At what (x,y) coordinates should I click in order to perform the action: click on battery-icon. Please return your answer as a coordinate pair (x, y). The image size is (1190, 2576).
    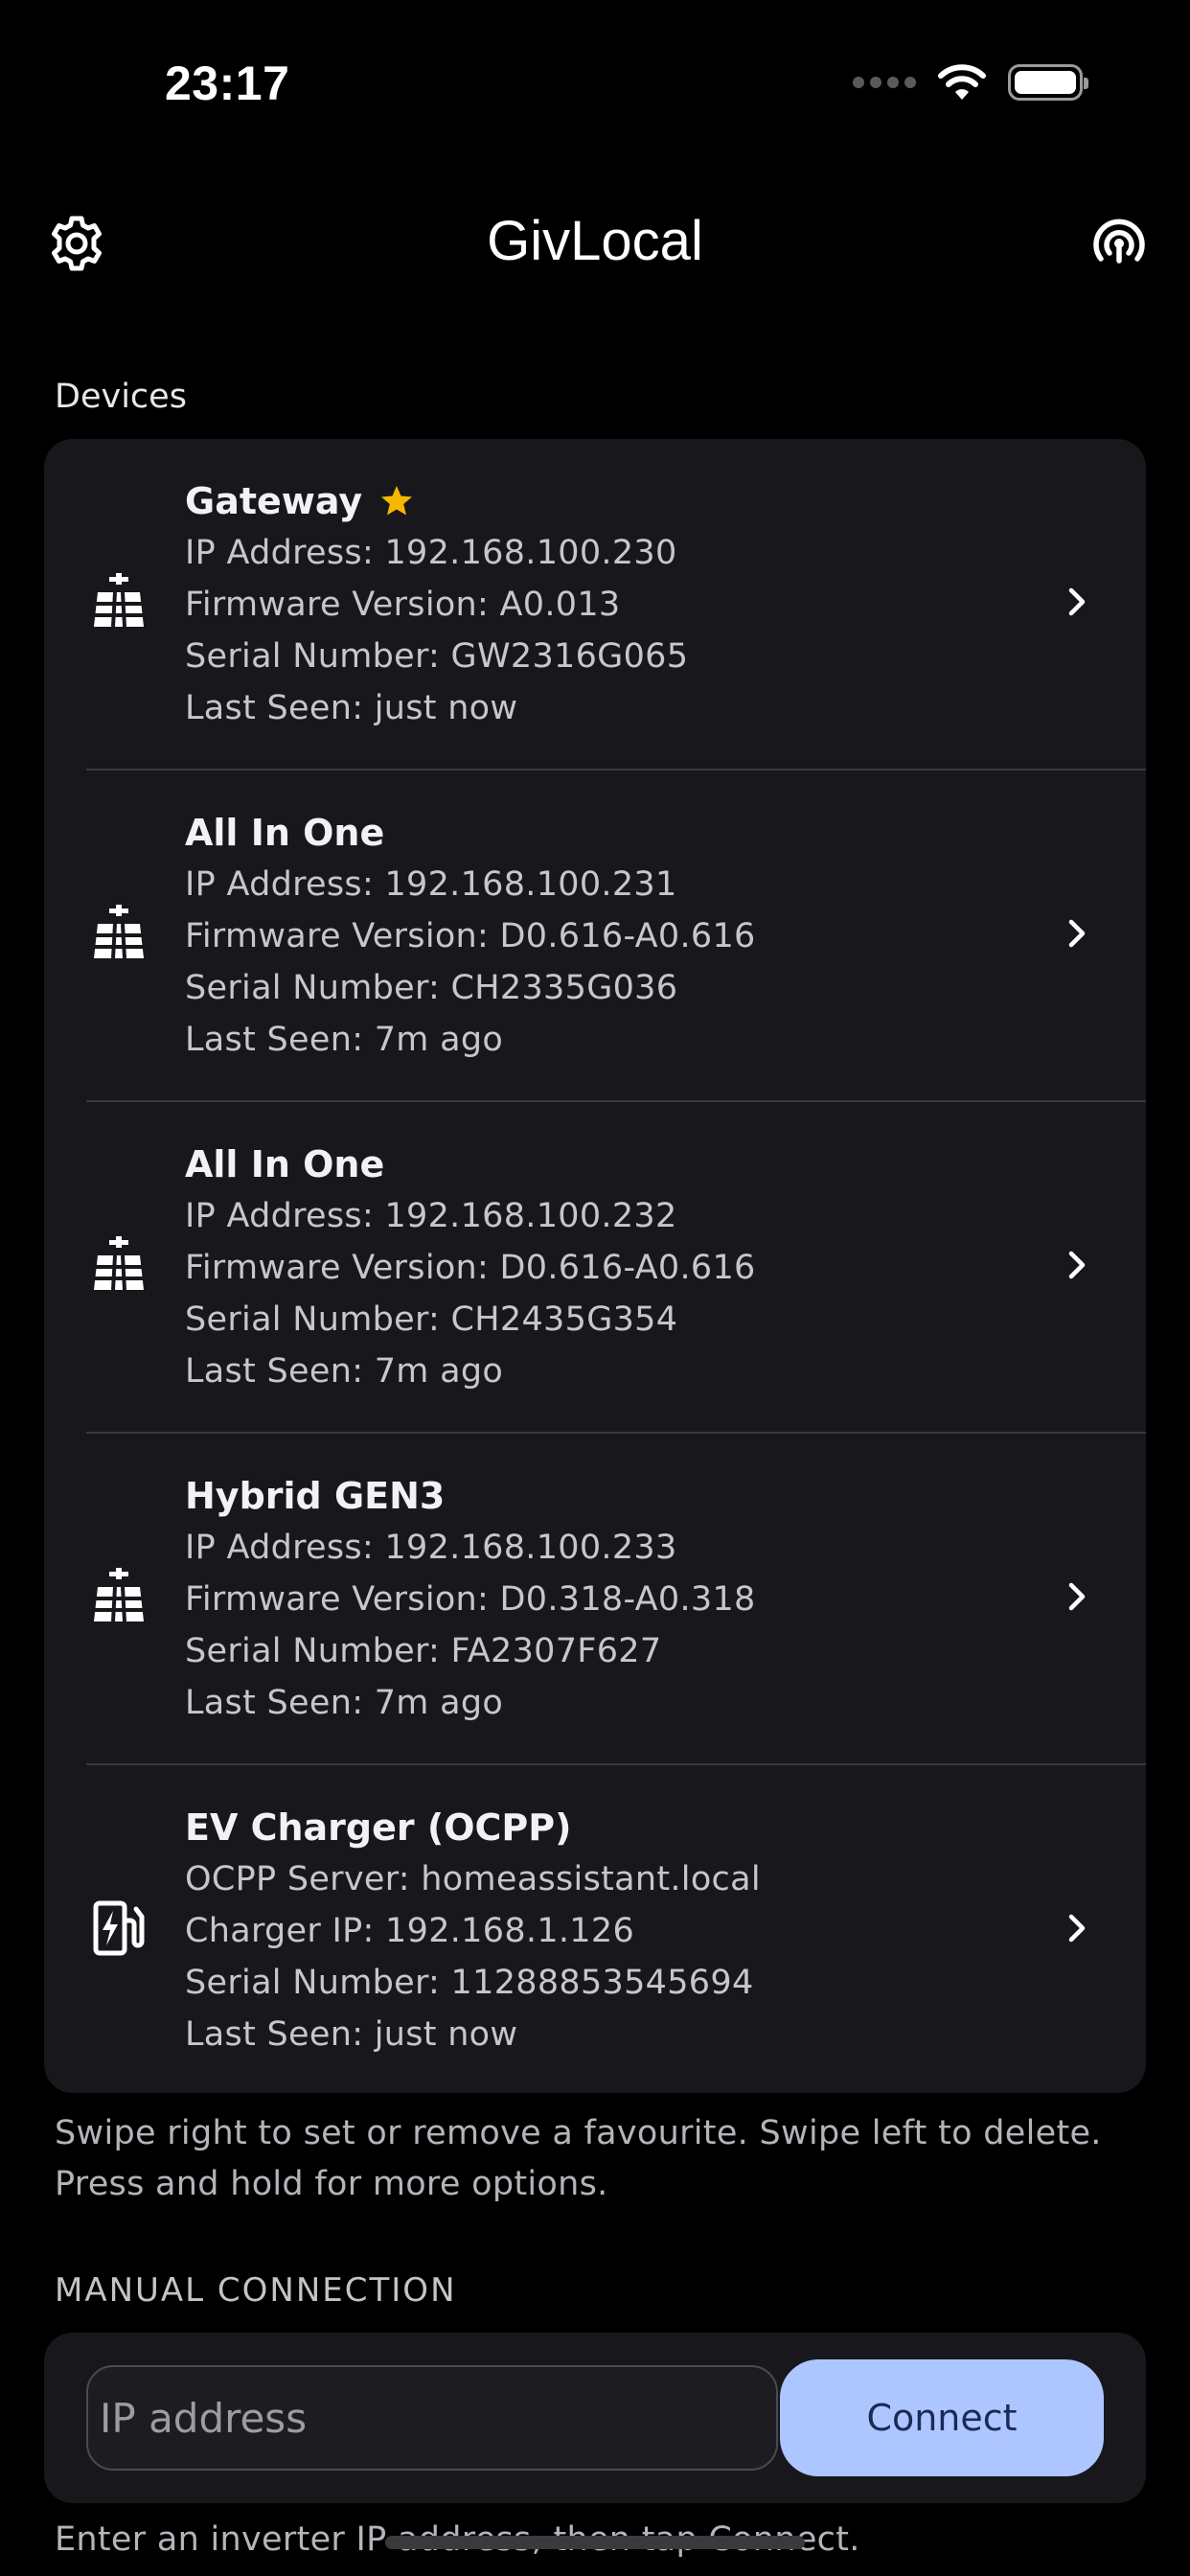
    Looking at the image, I should click on (1048, 82).